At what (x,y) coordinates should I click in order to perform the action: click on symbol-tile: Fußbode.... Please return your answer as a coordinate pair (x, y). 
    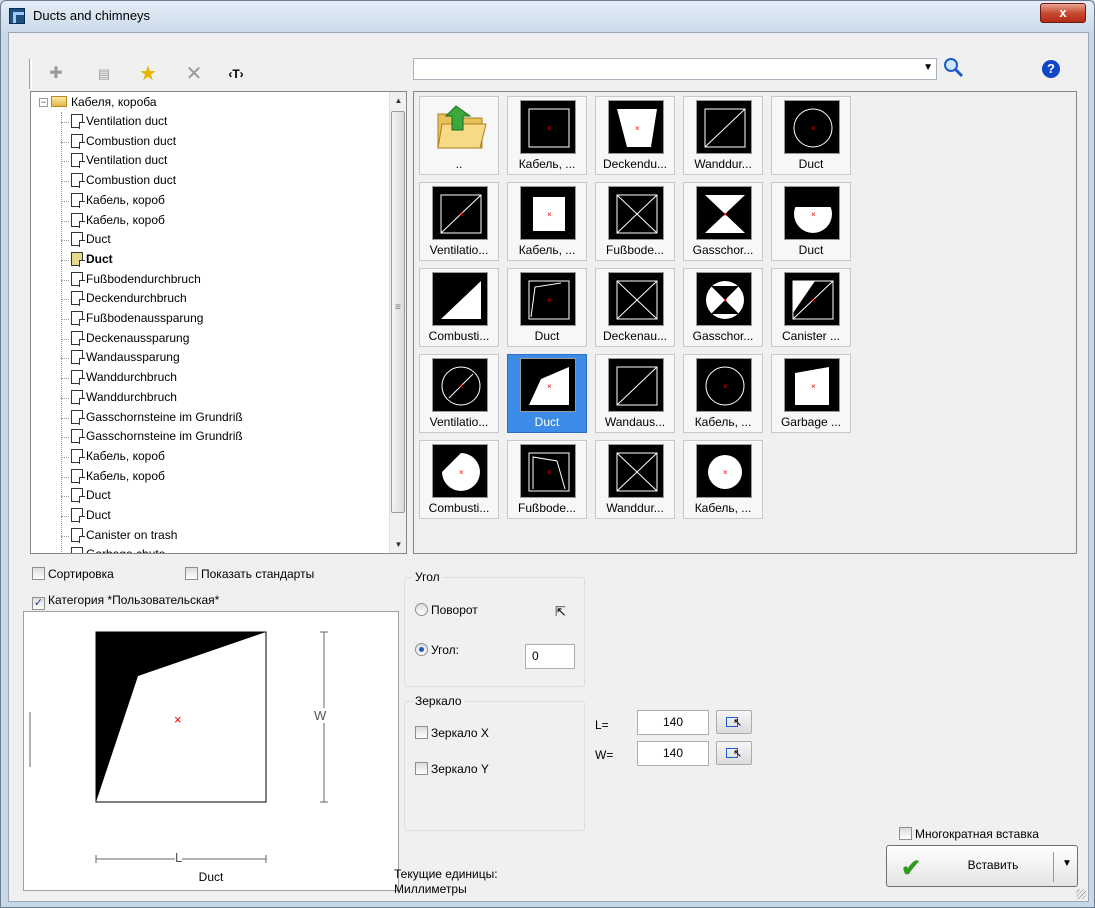
    Looking at the image, I should click on (635, 221).